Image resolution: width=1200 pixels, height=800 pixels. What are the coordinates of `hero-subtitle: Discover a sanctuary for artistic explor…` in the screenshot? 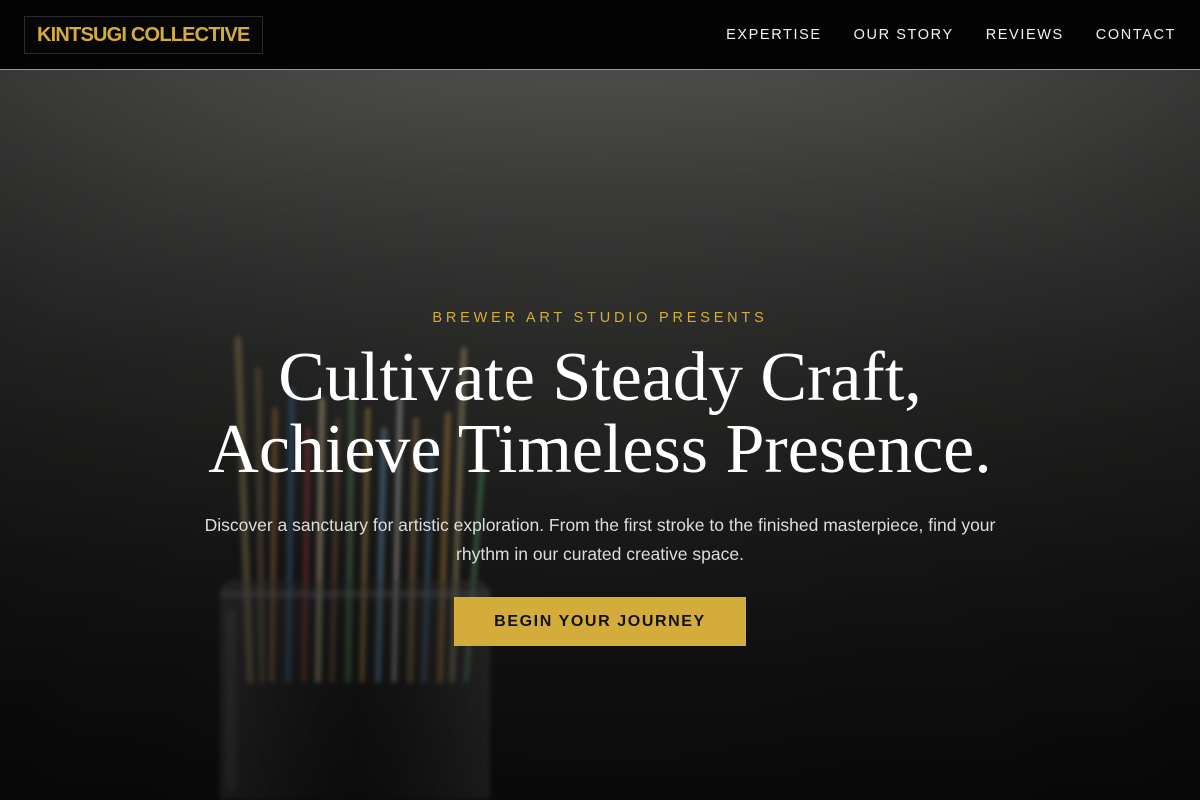 It's located at (600, 539).